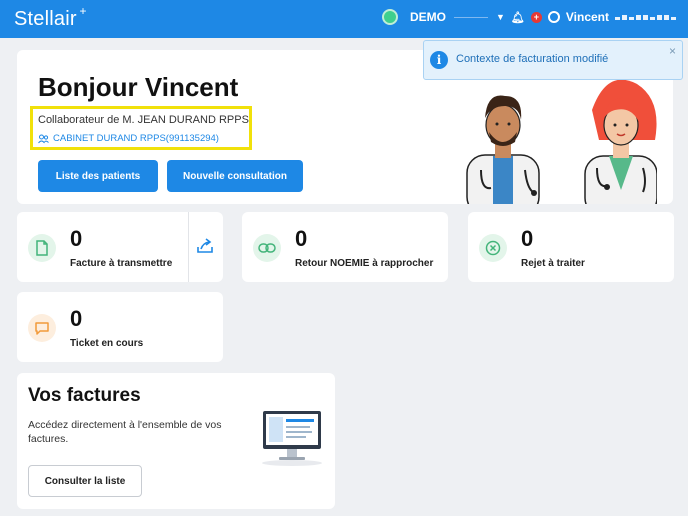 The width and height of the screenshot is (688, 516). Describe the element at coordinates (571, 247) in the screenshot. I see `stat-card-rejets: 0 Rejet à traiter` at that location.